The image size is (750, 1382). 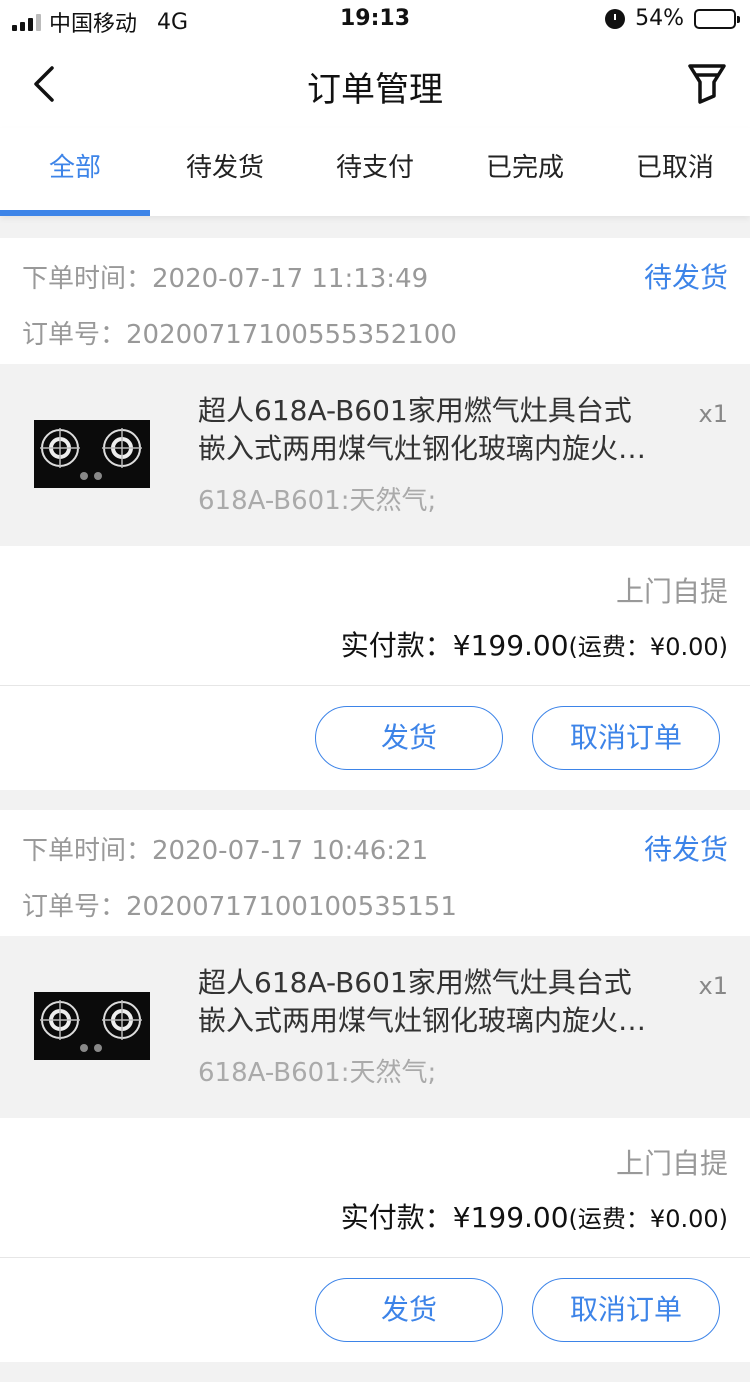 I want to click on order-status-tabs: 全部 待发货 待支付 已完成 已取消, so click(x=375, y=172).